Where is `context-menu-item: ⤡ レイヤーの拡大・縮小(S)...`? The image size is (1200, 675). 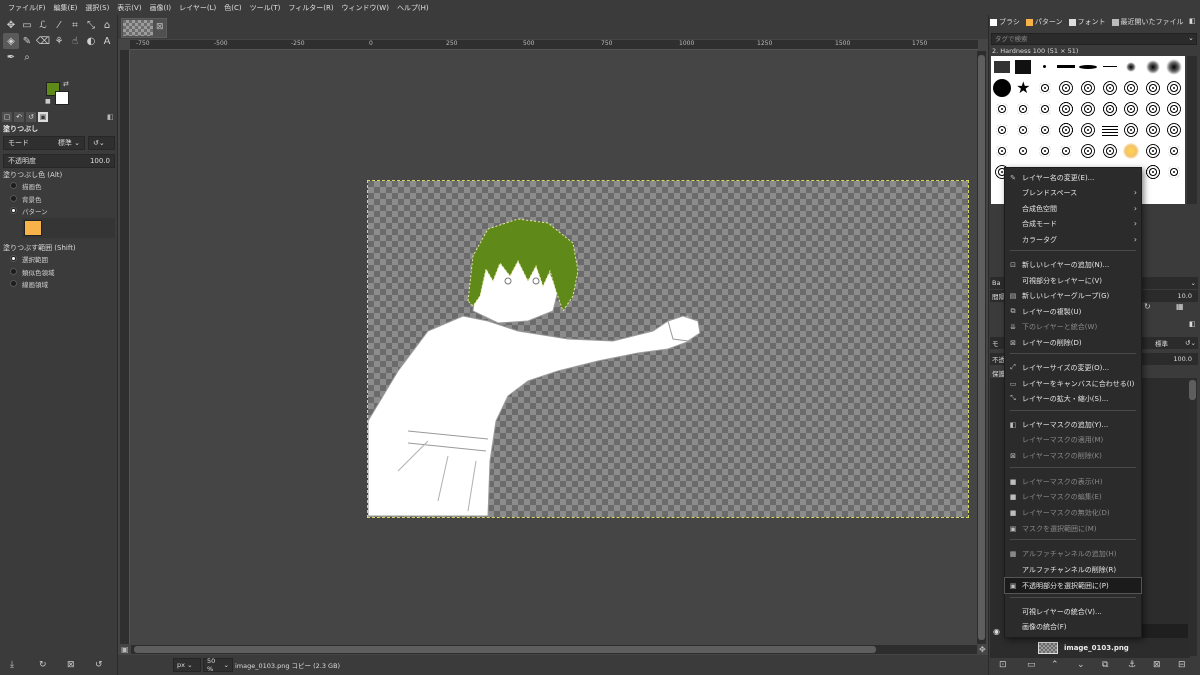 context-menu-item: ⤡ レイヤーの拡大・縮小(S)... is located at coordinates (1073, 398).